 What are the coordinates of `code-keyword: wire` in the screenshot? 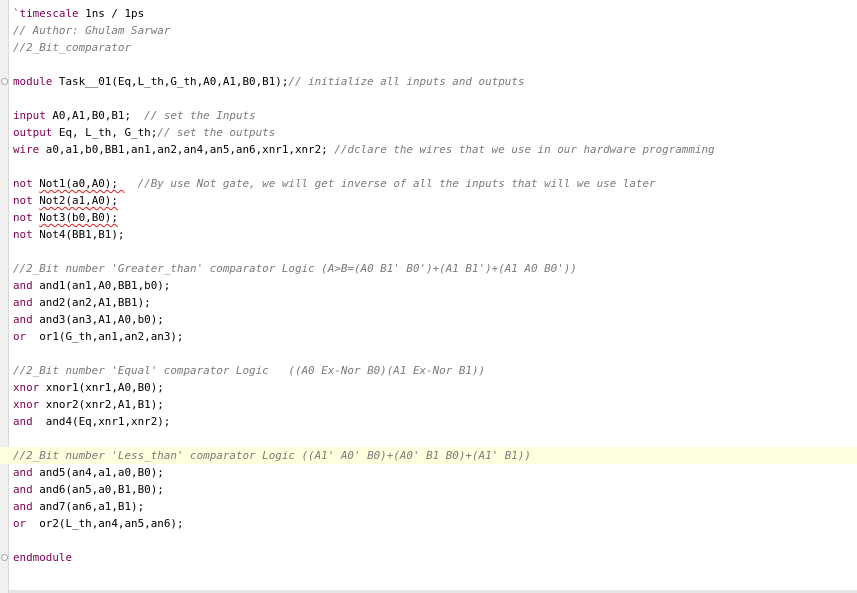 It's located at (26, 149).